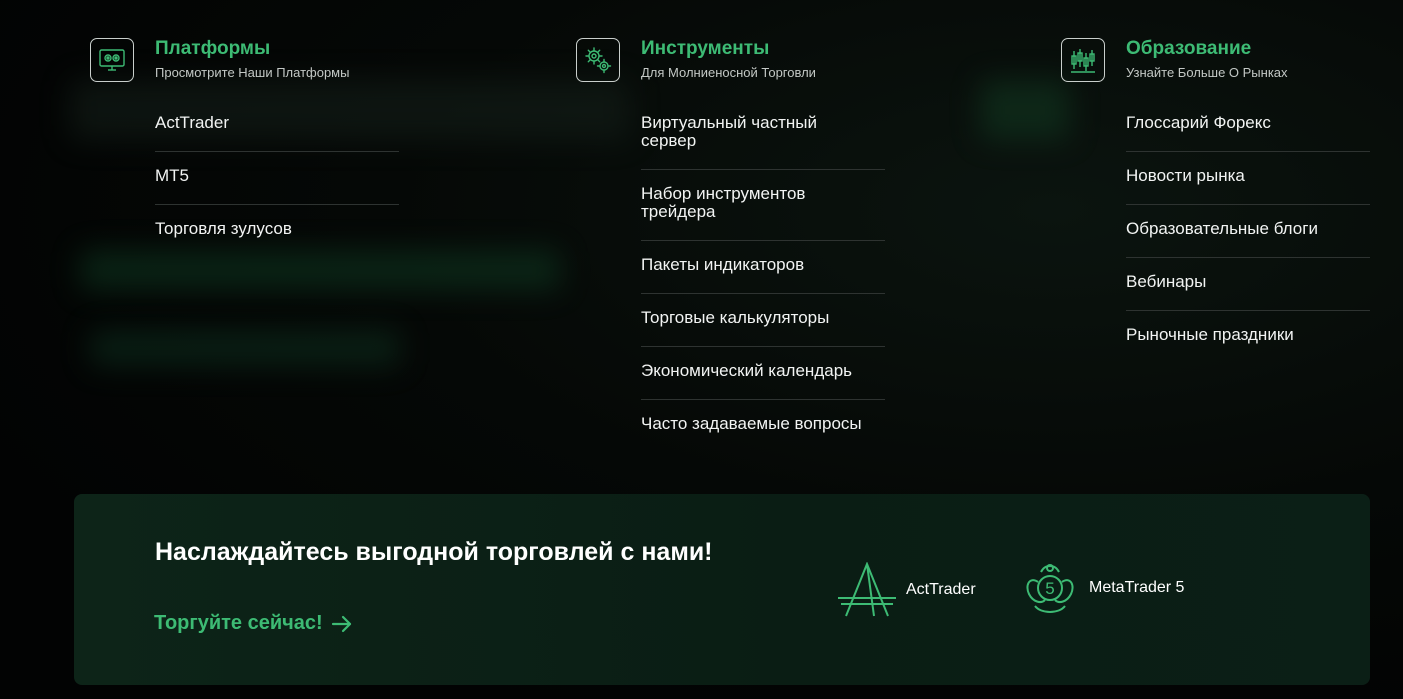 The image size is (1403, 699). Describe the element at coordinates (1189, 48) in the screenshot. I see `education-title: Образование` at that location.